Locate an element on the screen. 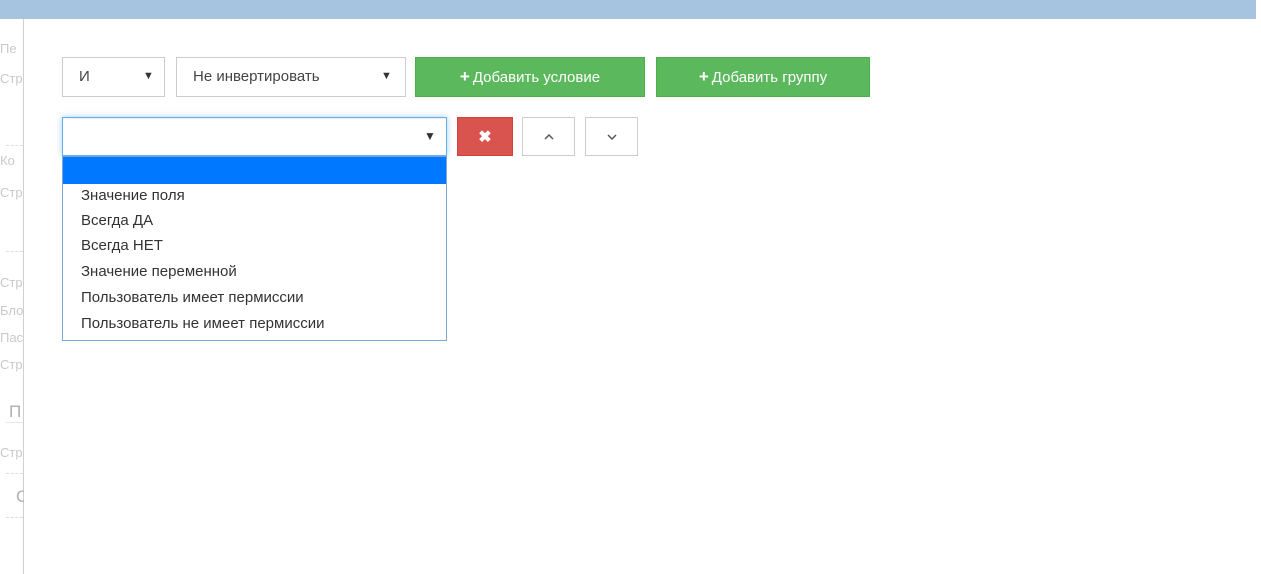  logic-operator-value: И is located at coordinates (84, 76).